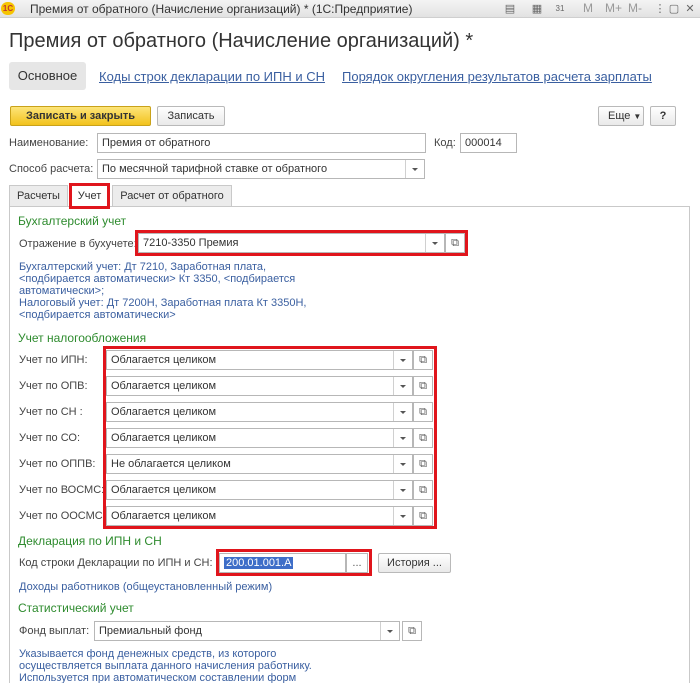 The image size is (700, 683). I want to click on name-input: Премия от обратного, so click(261, 143).